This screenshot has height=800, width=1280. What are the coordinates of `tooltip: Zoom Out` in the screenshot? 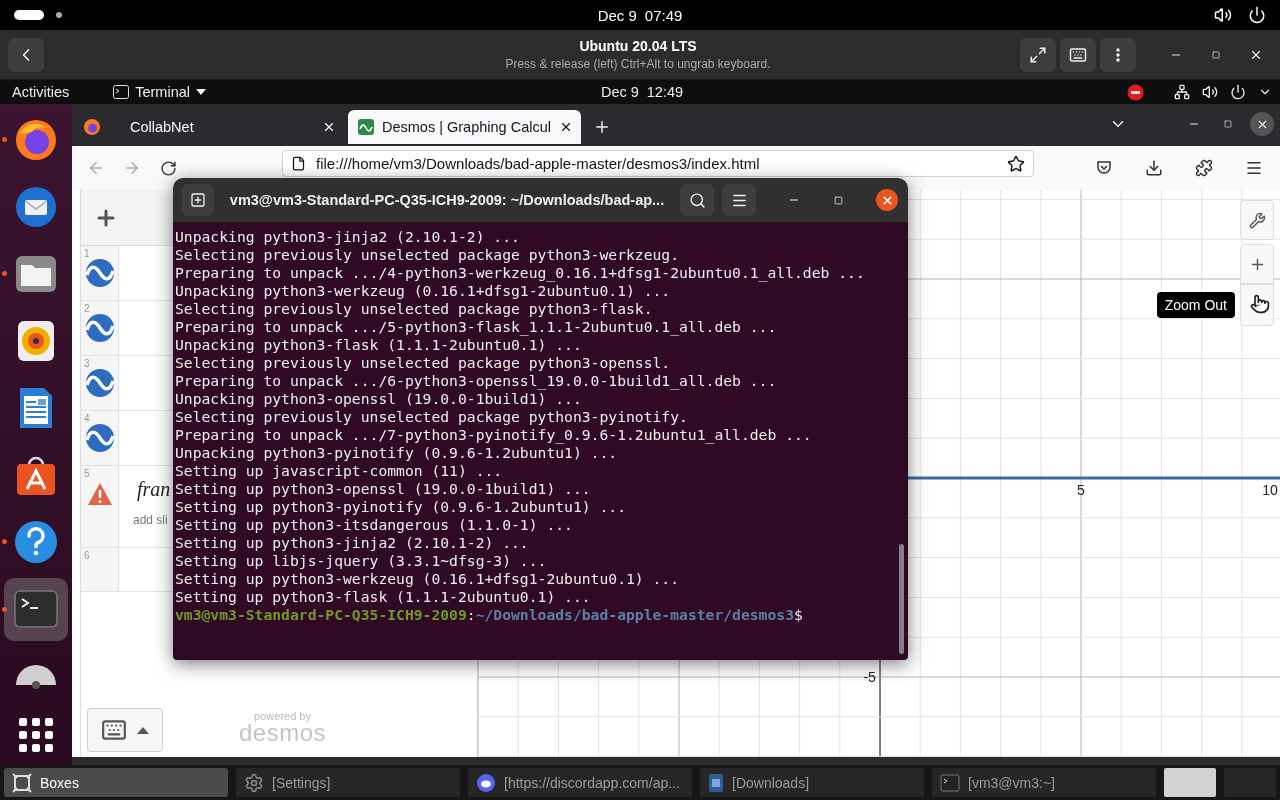 It's located at (1195, 305).